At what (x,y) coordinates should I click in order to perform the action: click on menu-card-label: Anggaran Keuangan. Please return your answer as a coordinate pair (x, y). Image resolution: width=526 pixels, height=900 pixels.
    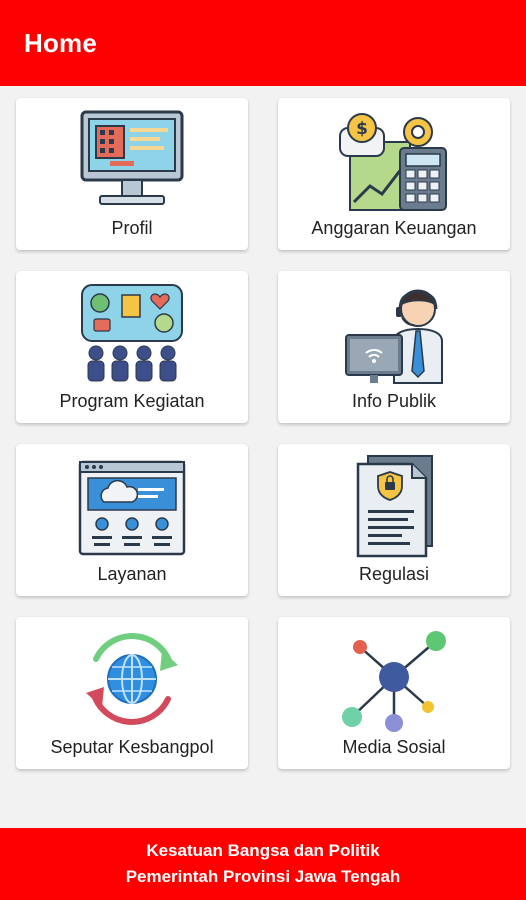
    Looking at the image, I should click on (394, 228).